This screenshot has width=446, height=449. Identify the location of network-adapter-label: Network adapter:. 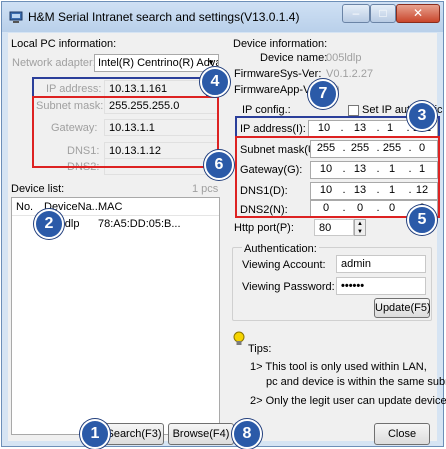
(54, 63).